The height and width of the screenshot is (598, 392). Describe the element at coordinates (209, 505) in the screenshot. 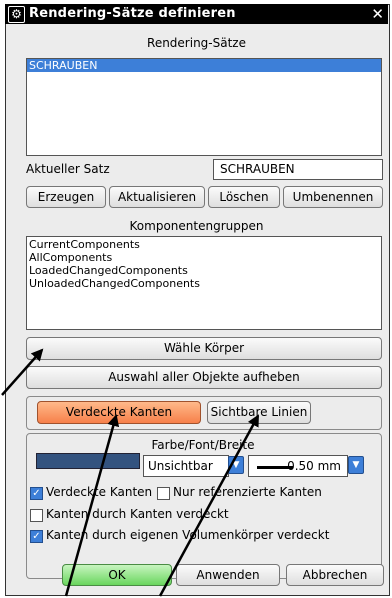

I see `arrow-to-visible-lines-tab` at that location.